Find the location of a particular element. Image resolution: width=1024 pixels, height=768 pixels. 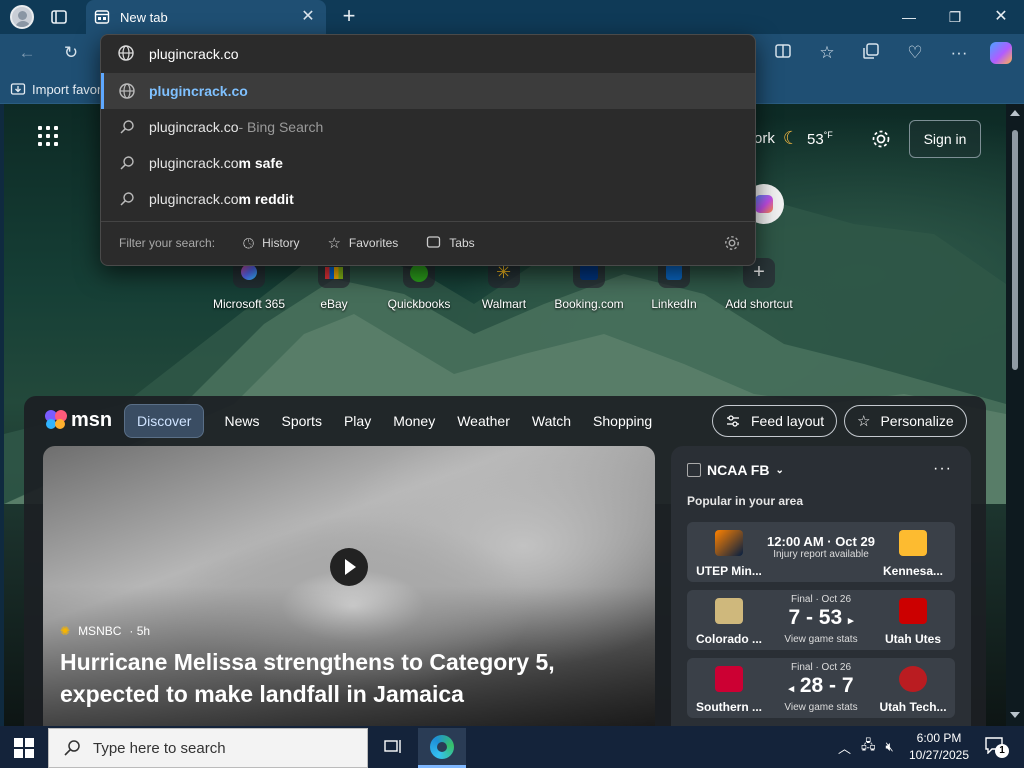

personalize-button: ☆ Personalize is located at coordinates (905, 421).